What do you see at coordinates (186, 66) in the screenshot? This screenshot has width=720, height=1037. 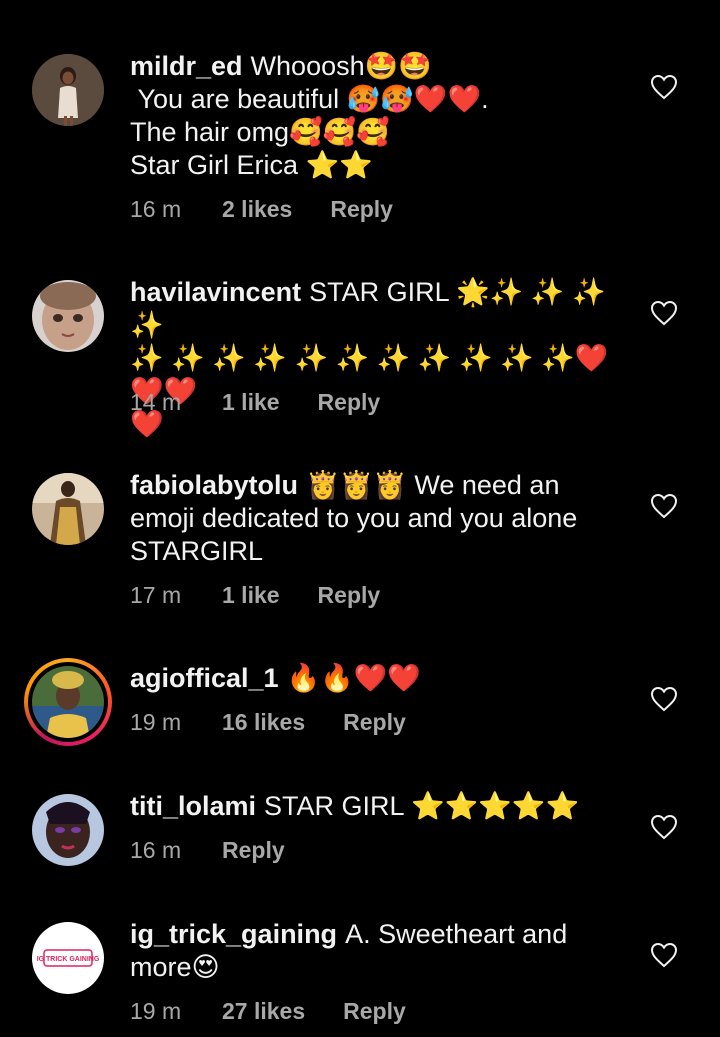 I see `username: mildr_ed` at bounding box center [186, 66].